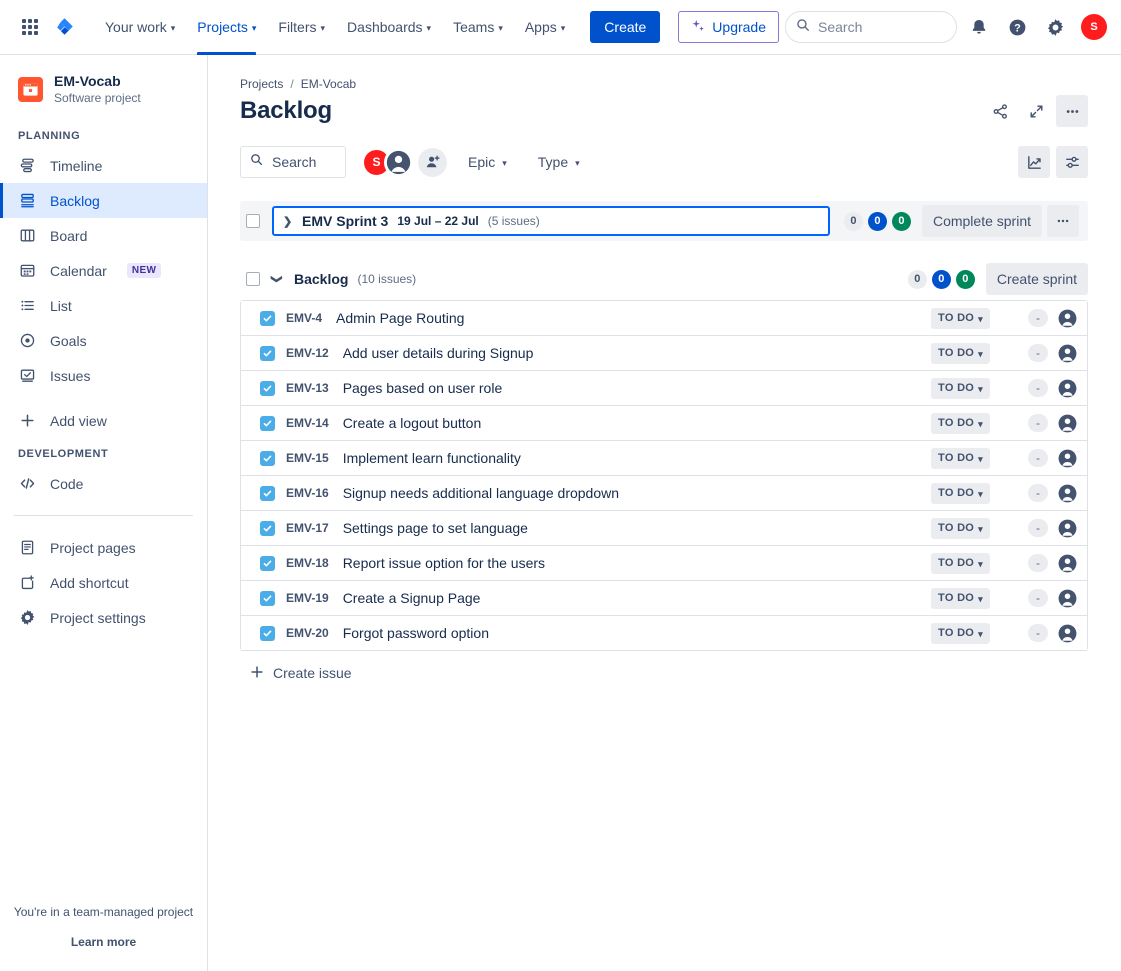 The image size is (1121, 971). What do you see at coordinates (400, 318) in the screenshot?
I see `issue-summary: Admin Page Routing` at bounding box center [400, 318].